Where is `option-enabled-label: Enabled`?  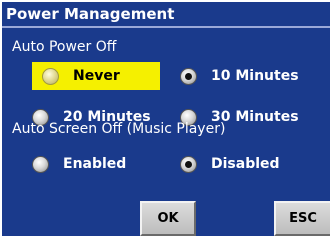
option-enabled-label: Enabled is located at coordinates (95, 164).